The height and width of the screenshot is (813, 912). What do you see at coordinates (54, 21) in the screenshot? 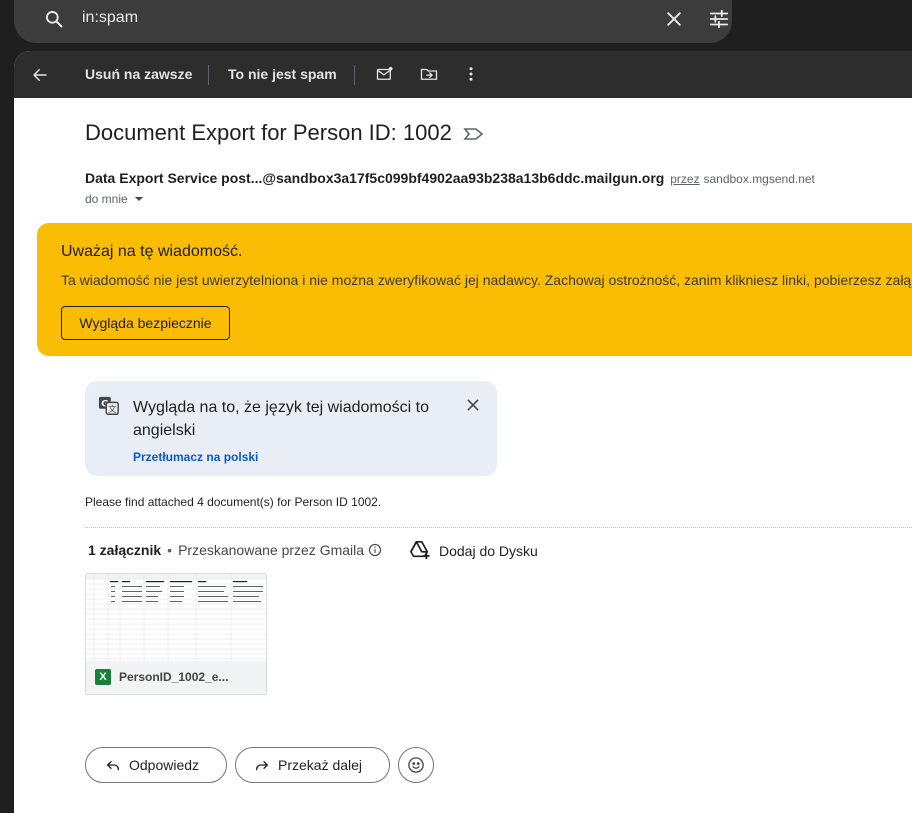
I see `search-icon` at bounding box center [54, 21].